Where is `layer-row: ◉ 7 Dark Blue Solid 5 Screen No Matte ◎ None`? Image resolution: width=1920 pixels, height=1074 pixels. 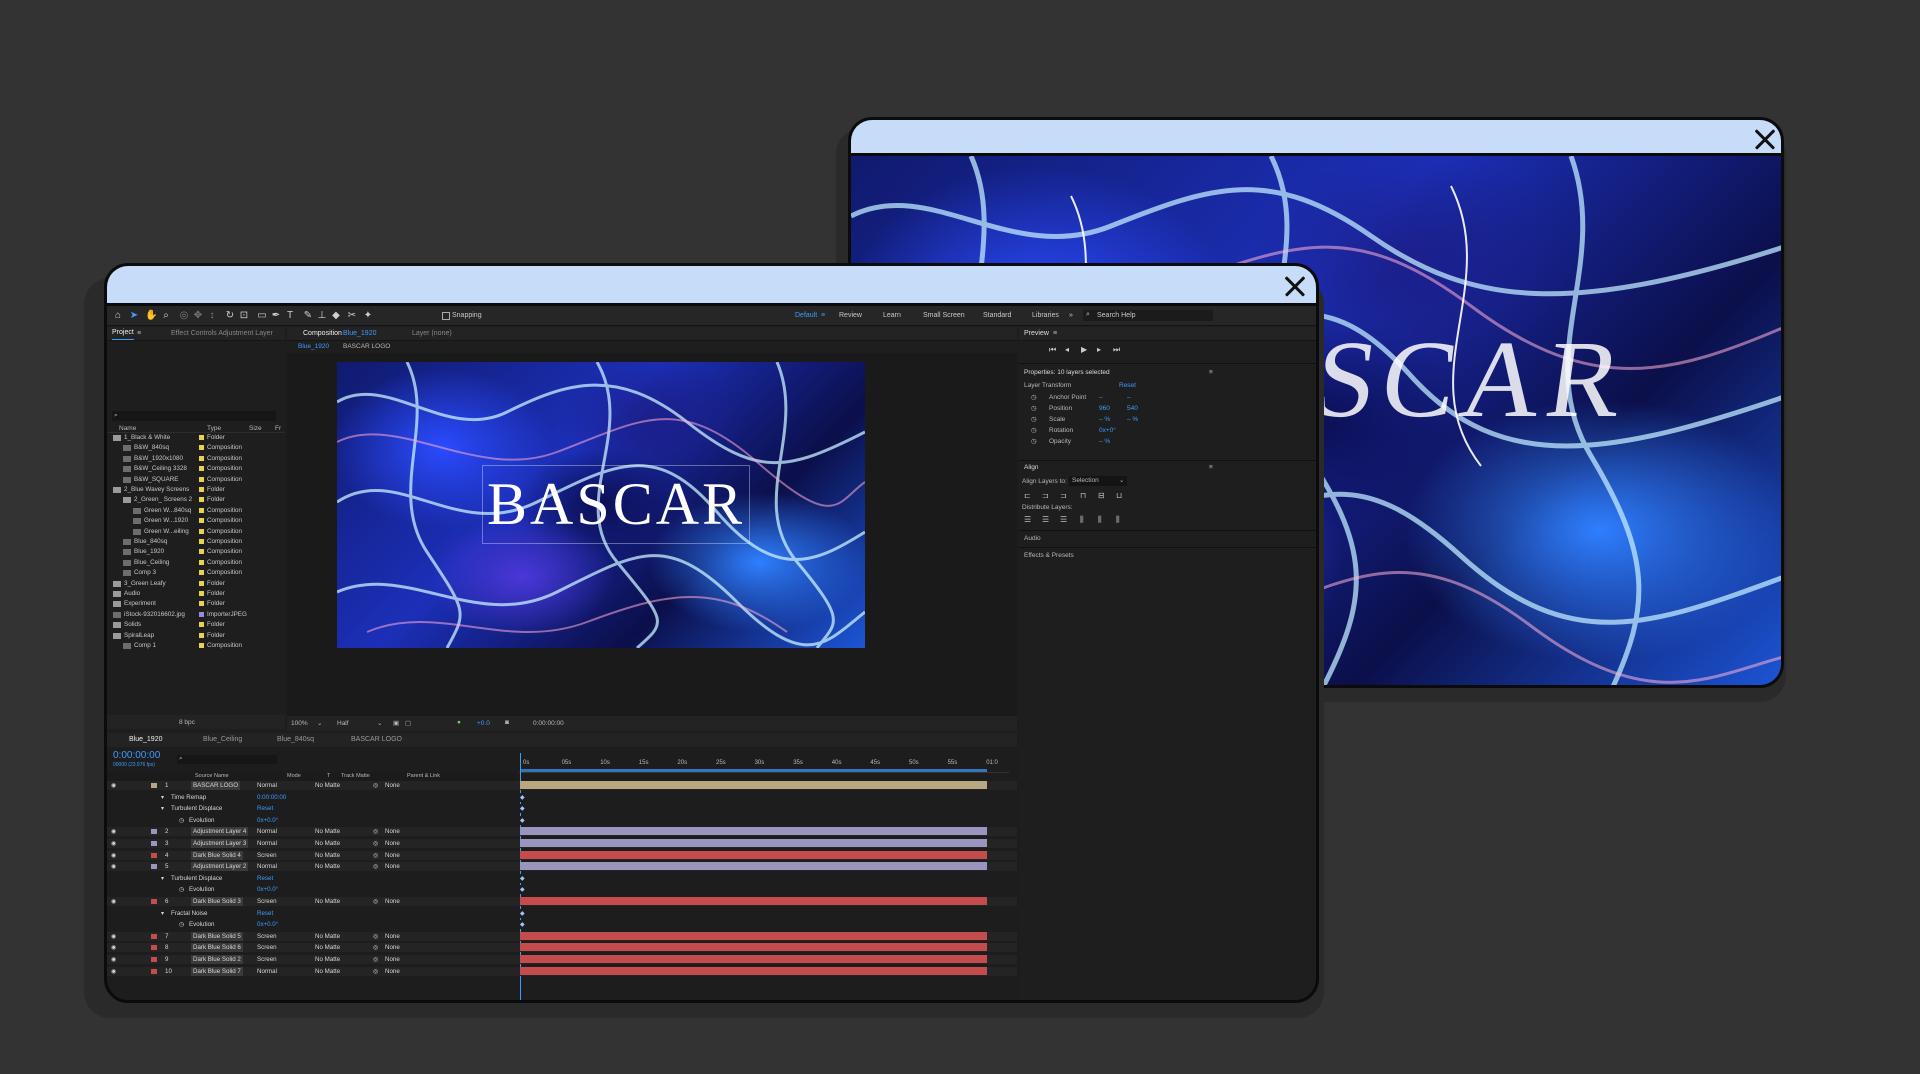 layer-row: ◉ 7 Dark Blue Solid 5 Screen No Matte ◎ None is located at coordinates (562, 936).